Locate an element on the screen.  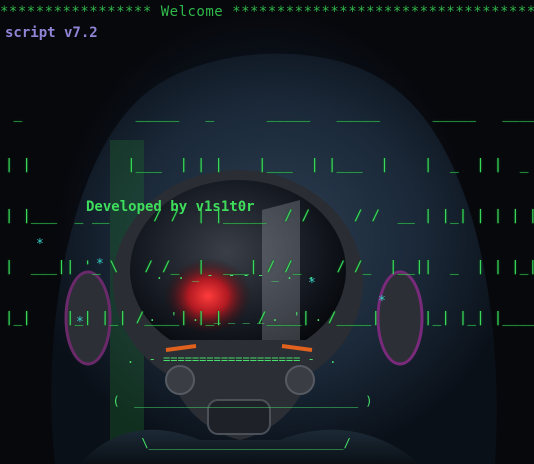
script-version-line: script v7.2 is located at coordinates (51, 33).